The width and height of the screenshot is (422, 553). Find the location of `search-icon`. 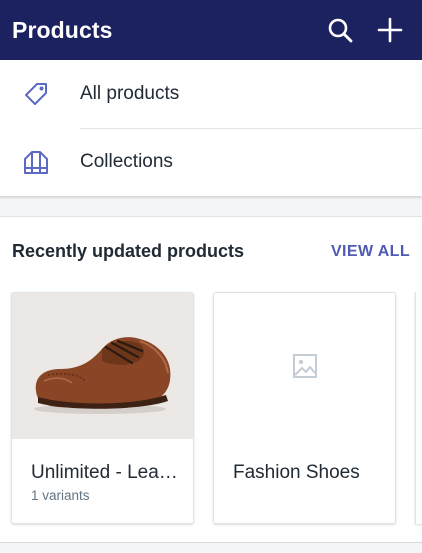

search-icon is located at coordinates (340, 30).